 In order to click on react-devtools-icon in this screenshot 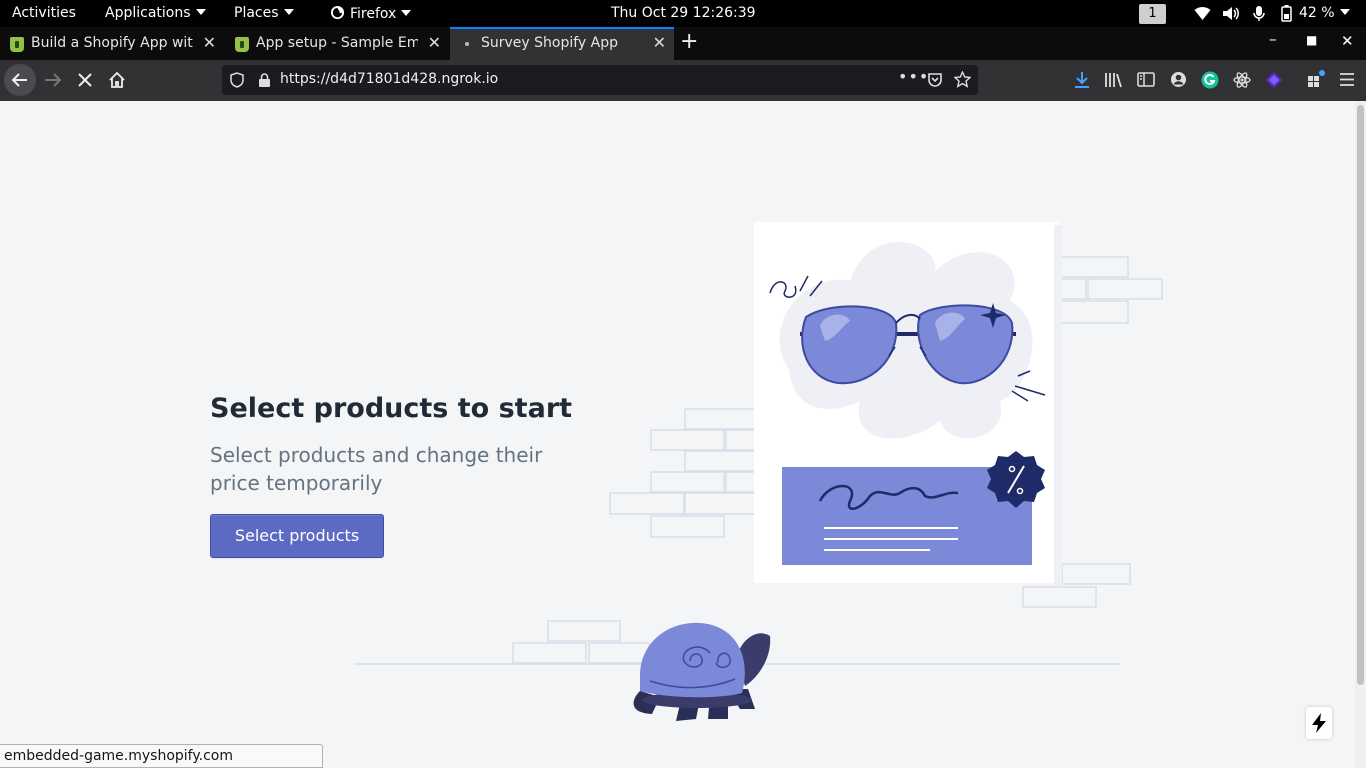, I will do `click(1242, 80)`.